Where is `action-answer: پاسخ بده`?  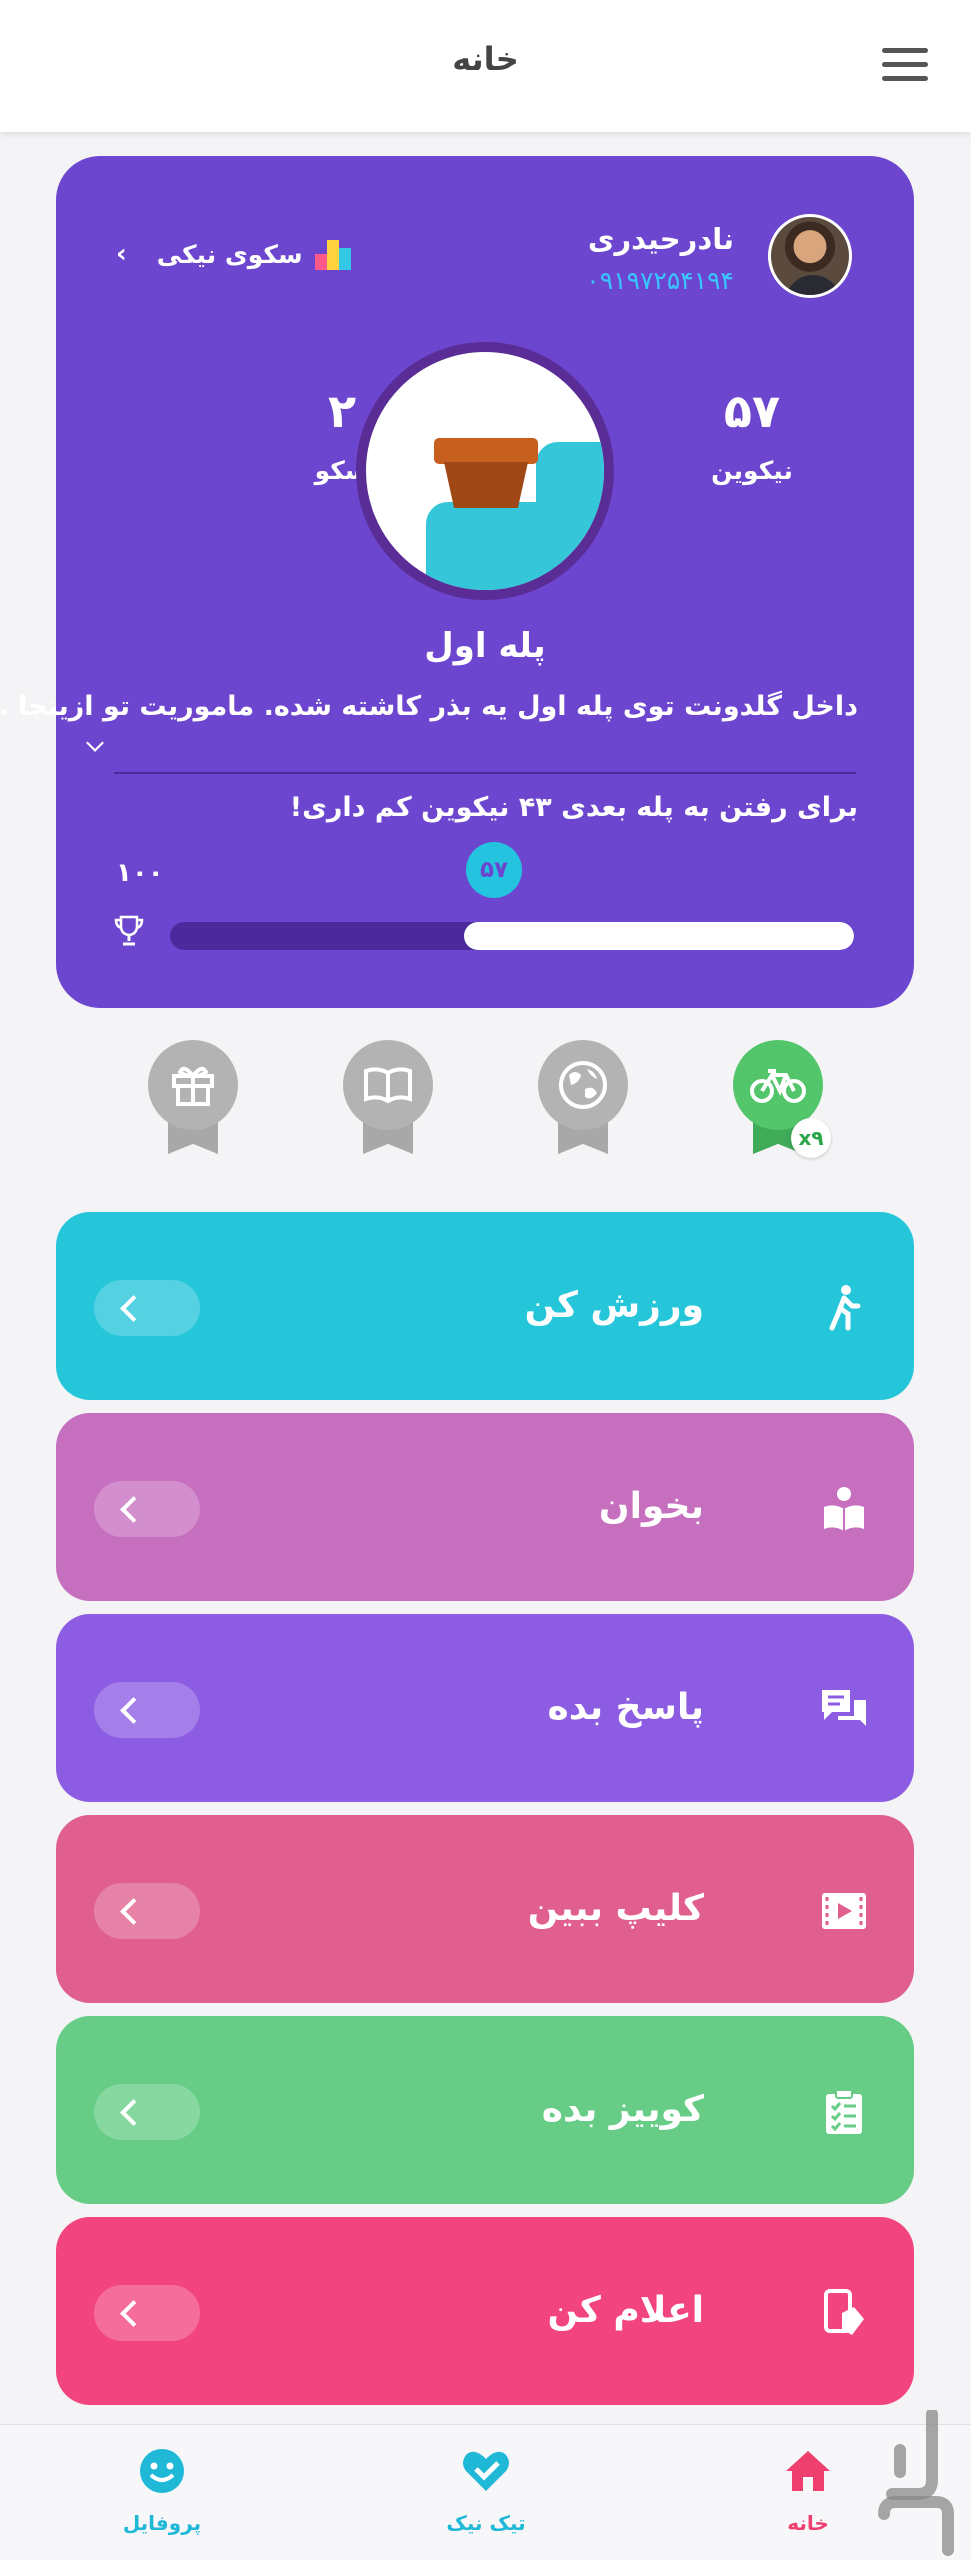 action-answer: پاسخ بده is located at coordinates (485, 1708).